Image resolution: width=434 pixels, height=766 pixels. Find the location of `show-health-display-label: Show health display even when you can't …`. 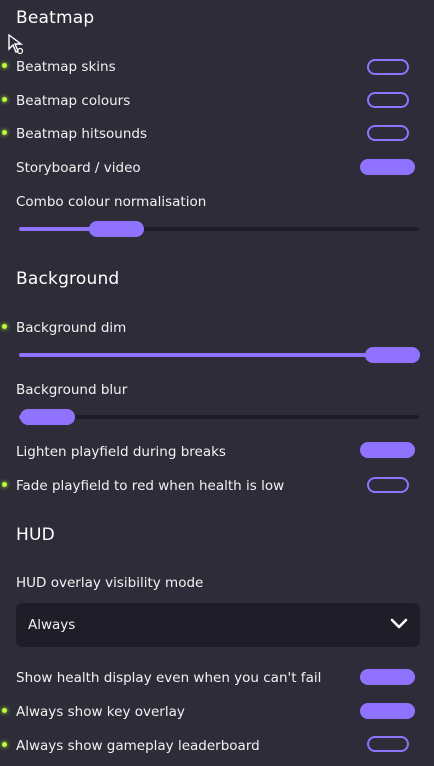

show-health-display-label: Show health display even when you can't … is located at coordinates (169, 678).